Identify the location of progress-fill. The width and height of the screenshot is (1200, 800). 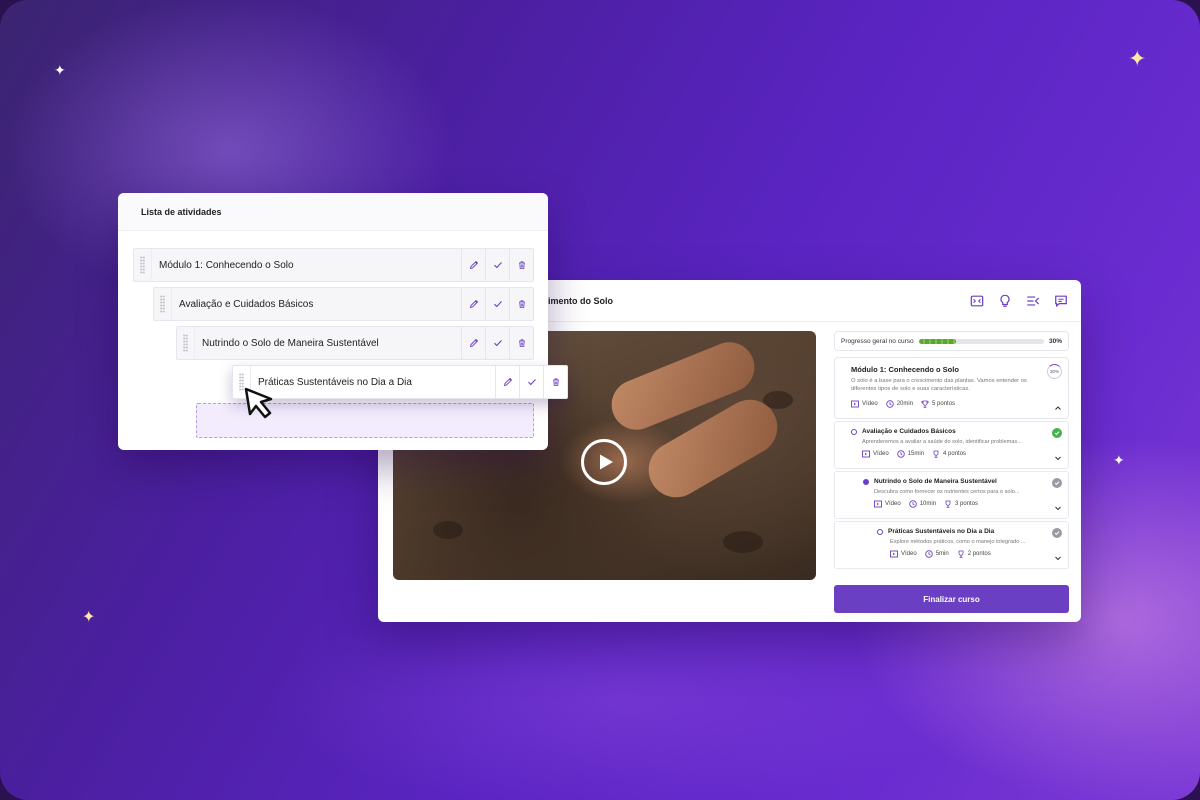
(937, 341).